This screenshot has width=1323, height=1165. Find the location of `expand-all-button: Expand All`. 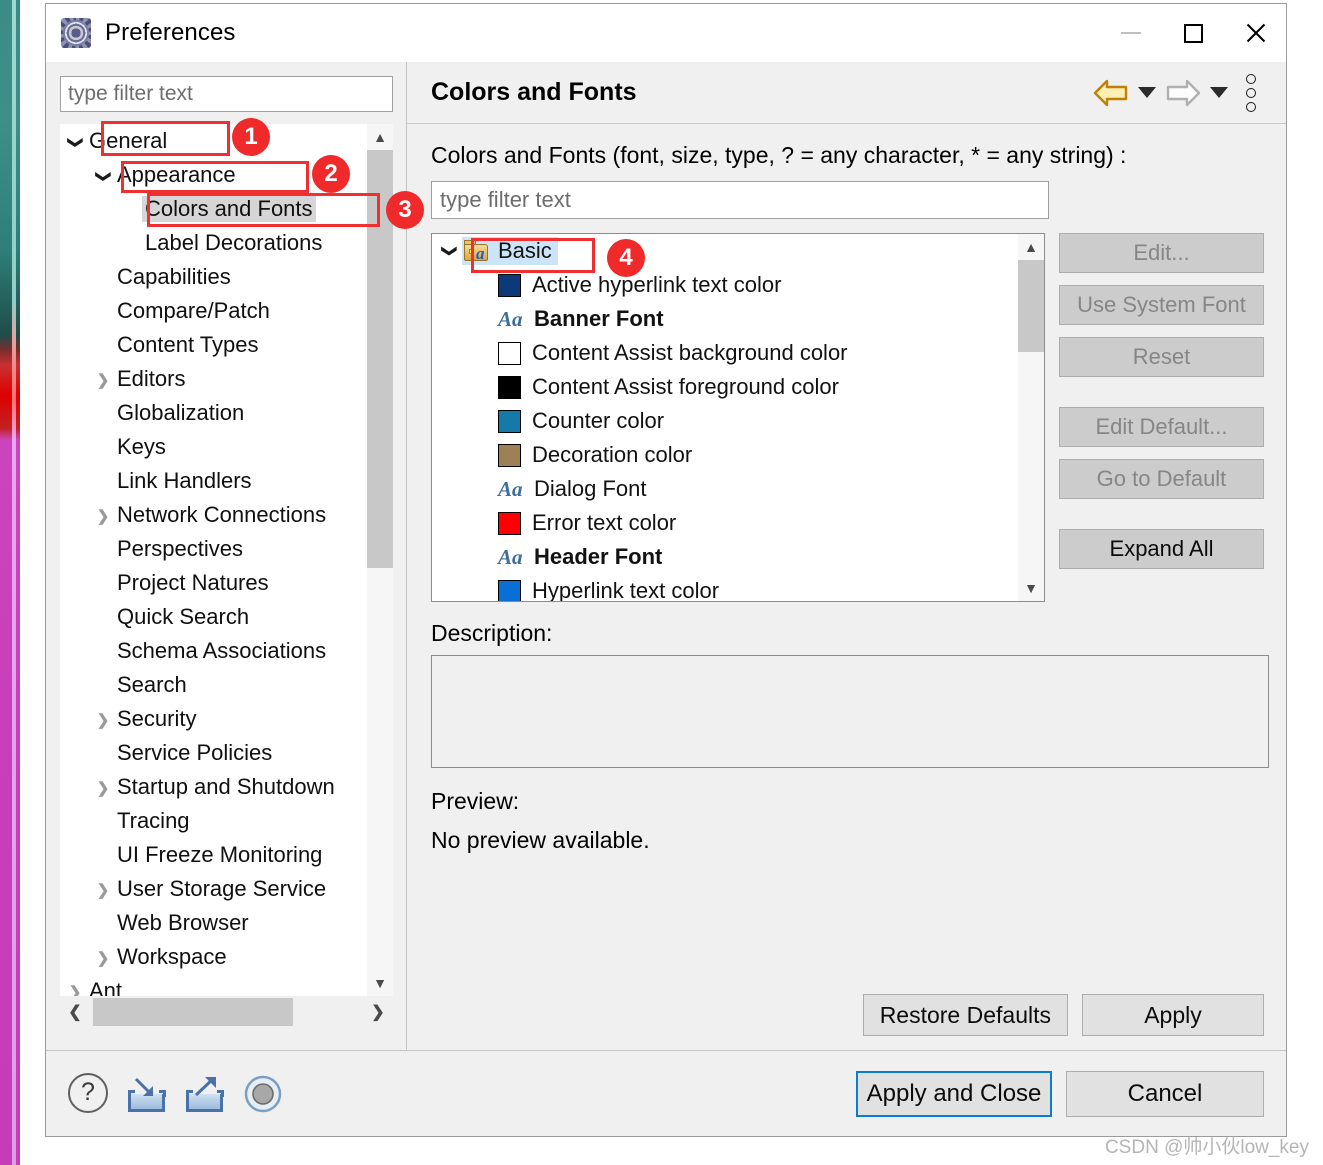

expand-all-button: Expand All is located at coordinates (1161, 549).